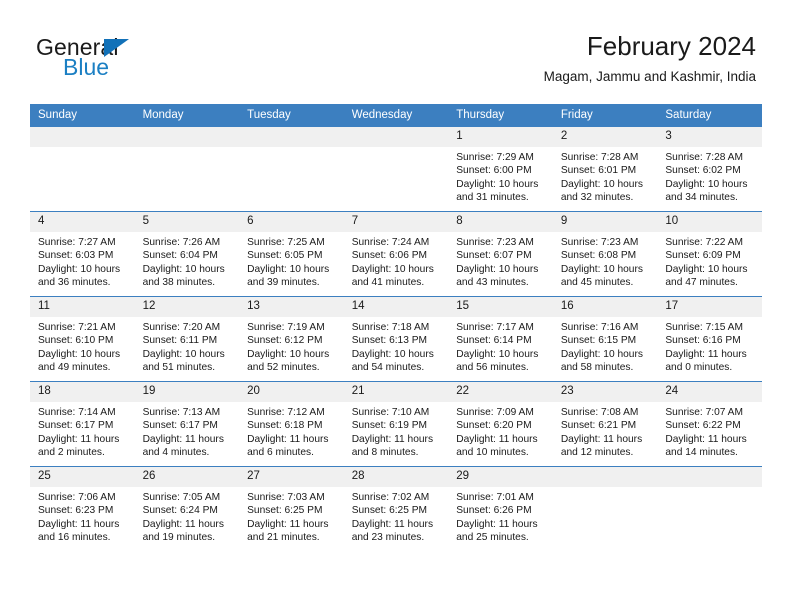 The image size is (792, 612). Describe the element at coordinates (704, 412) in the screenshot. I see `sunrise-time: Sunrise: 7:07 AM` at that location.